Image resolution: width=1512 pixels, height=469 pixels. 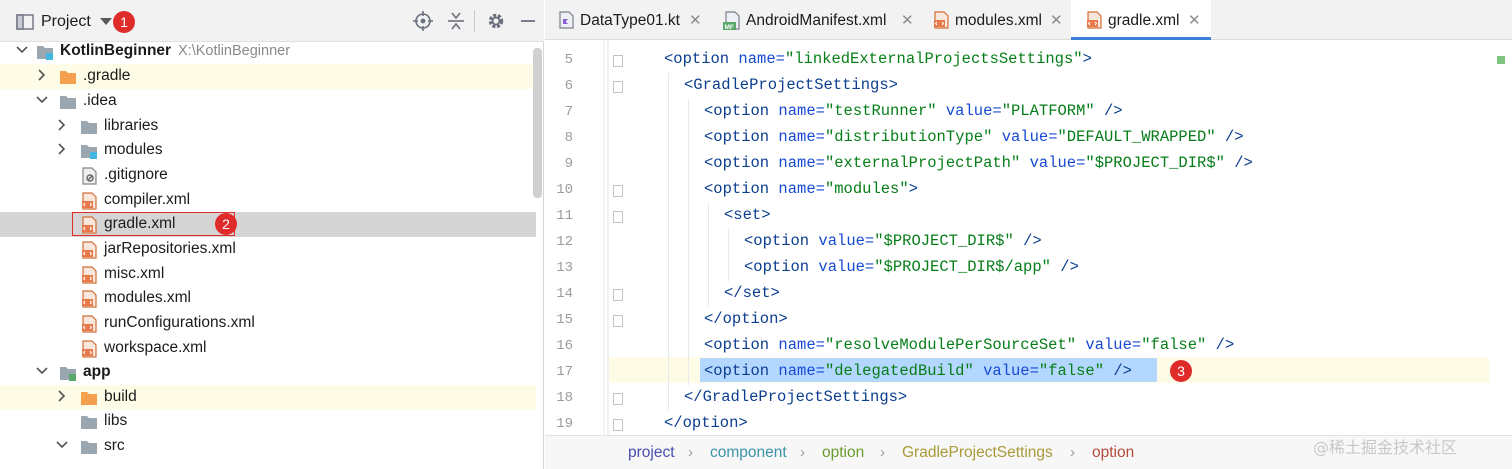 What do you see at coordinates (1136, 137) in the screenshot?
I see `code-token: "DEFAULT_WRAPPED"` at bounding box center [1136, 137].